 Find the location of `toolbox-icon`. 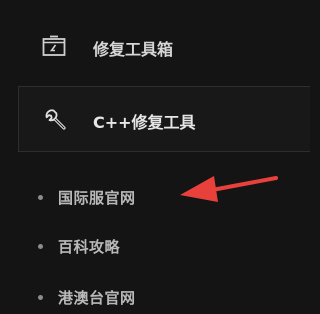

toolbox-icon is located at coordinates (54, 46).